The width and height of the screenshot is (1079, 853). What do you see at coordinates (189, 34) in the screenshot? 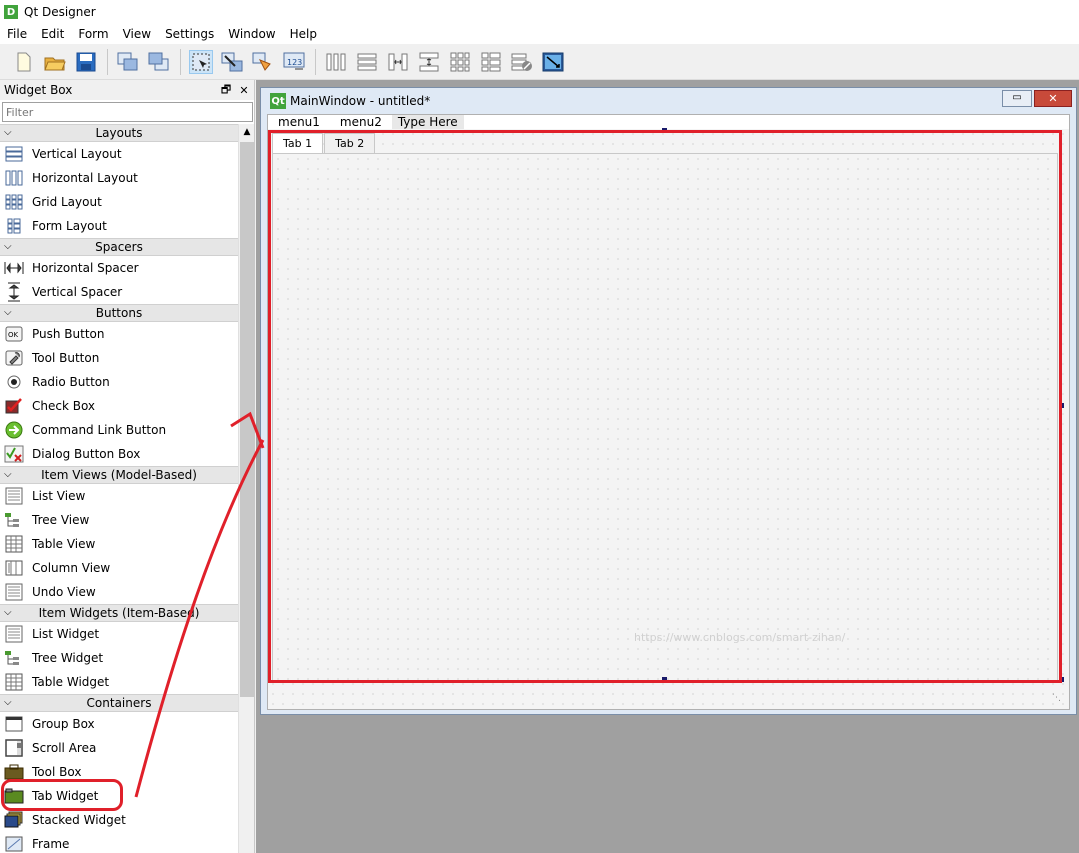
I see `menu-settings: Settings` at bounding box center [189, 34].